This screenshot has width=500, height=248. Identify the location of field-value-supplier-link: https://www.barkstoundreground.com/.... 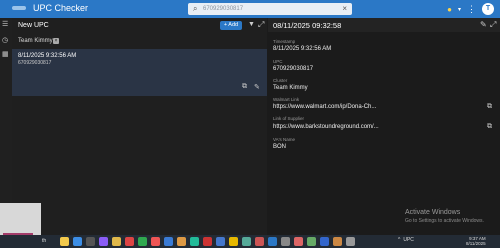
(326, 127).